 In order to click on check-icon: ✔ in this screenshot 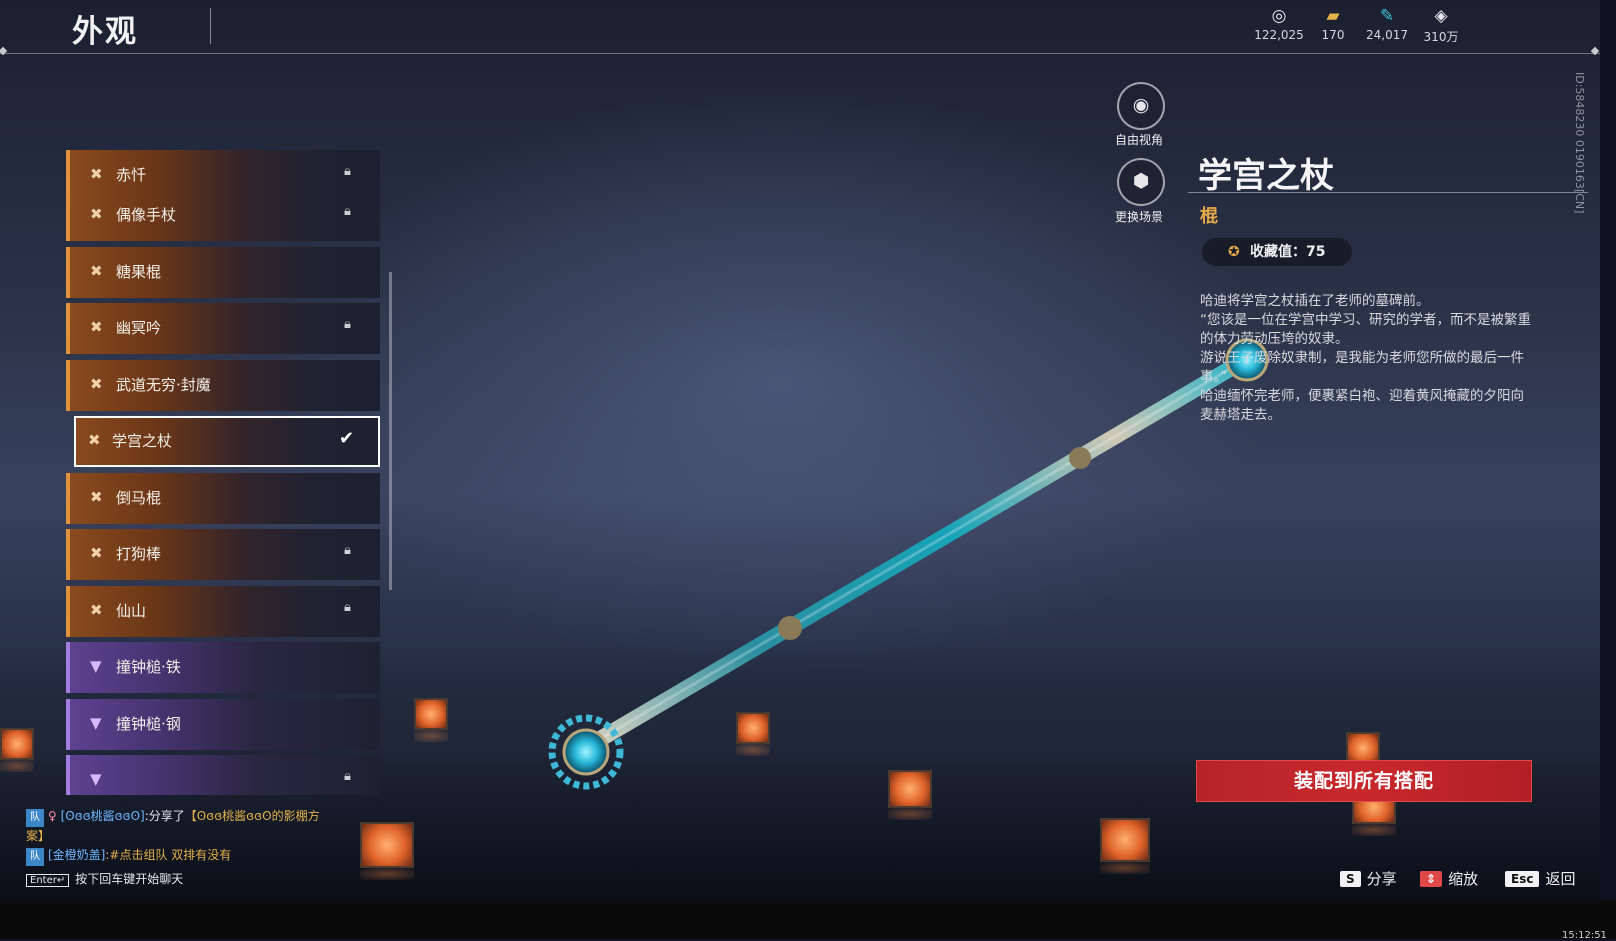, I will do `click(347, 438)`.